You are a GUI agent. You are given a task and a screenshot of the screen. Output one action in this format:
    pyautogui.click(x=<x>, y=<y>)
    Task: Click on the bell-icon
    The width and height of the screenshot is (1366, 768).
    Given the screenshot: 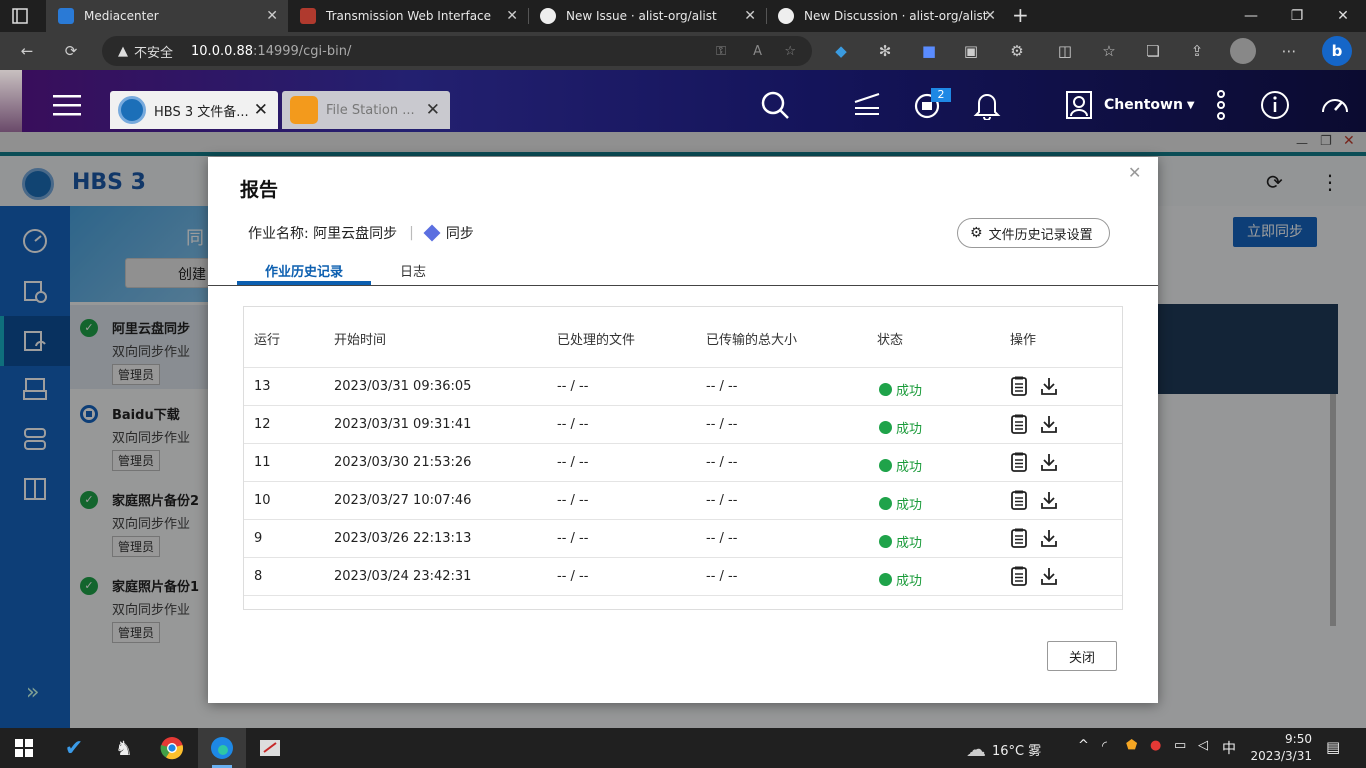 What is the action you would take?
    pyautogui.click(x=987, y=105)
    